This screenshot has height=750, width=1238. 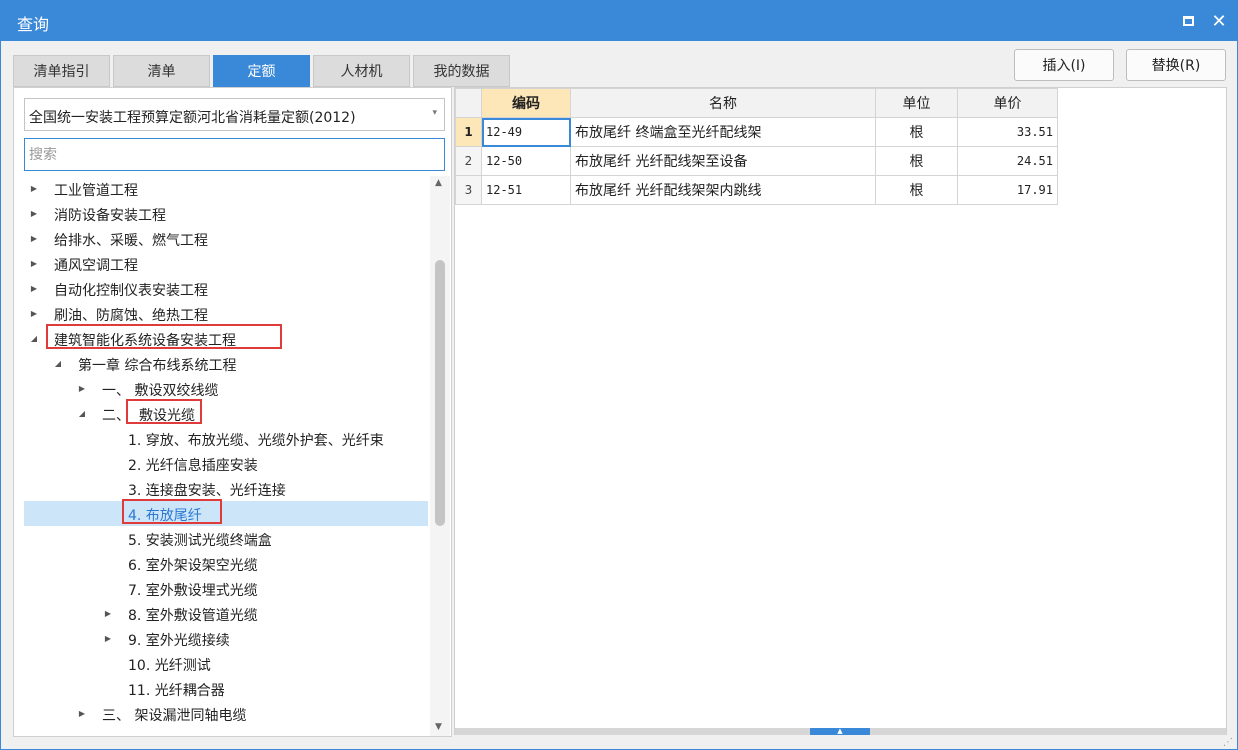 I want to click on row-number: 1, so click(x=468, y=132).